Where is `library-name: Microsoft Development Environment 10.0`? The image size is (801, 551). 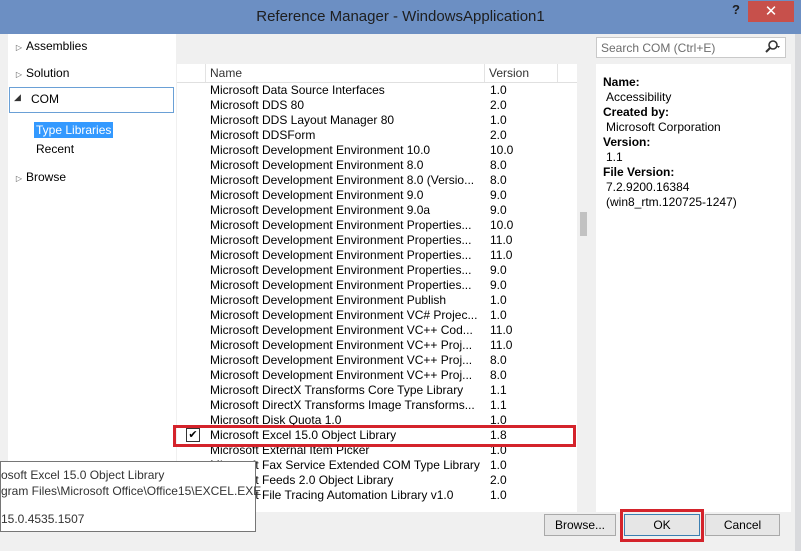 library-name: Microsoft Development Environment 10.0 is located at coordinates (320, 150).